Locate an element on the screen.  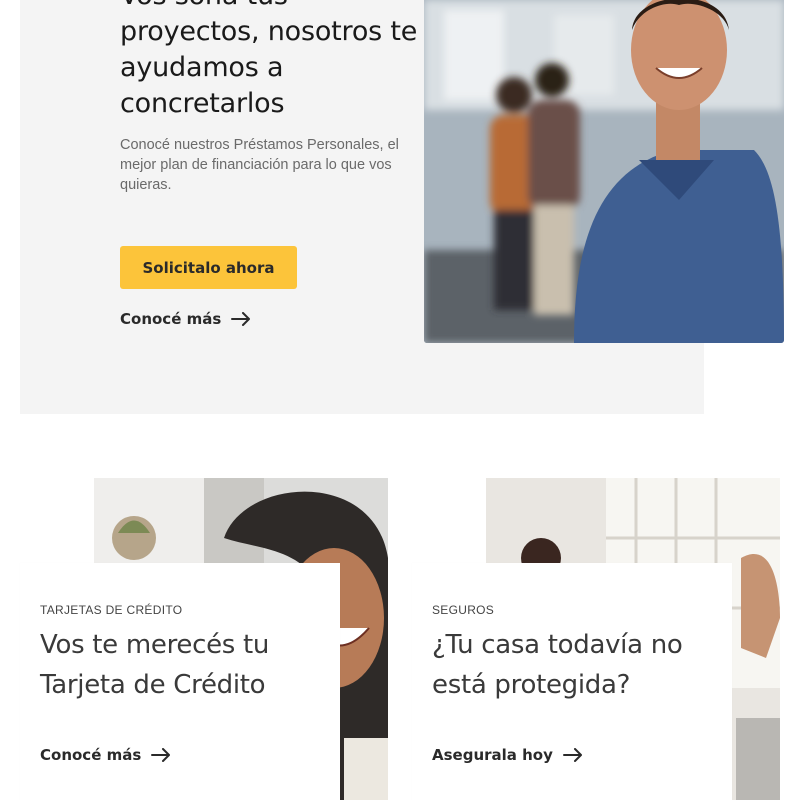
hero-conoce-mas-link: Conocé más is located at coordinates (185, 319).